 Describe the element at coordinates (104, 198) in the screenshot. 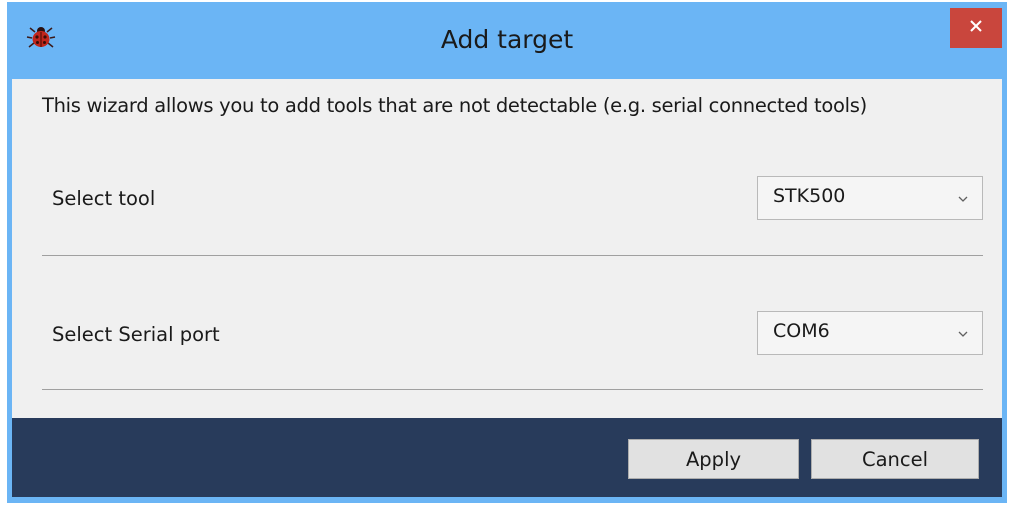

I see `select-tool-label: Select tool` at that location.